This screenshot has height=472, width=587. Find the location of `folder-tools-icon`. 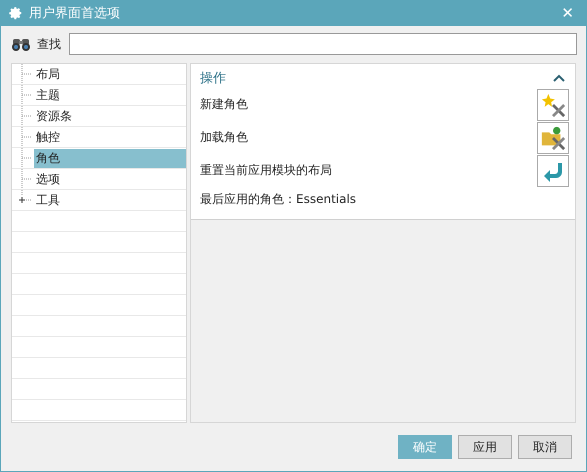

folder-tools-icon is located at coordinates (553, 137).